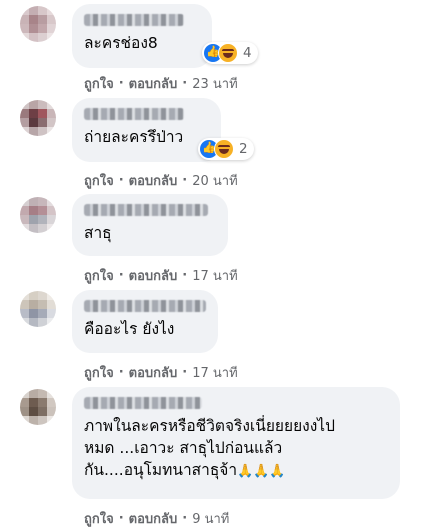  Describe the element at coordinates (261, 471) in the screenshot. I see `folded-hands-emoji: 🙏🙏🙏` at that location.